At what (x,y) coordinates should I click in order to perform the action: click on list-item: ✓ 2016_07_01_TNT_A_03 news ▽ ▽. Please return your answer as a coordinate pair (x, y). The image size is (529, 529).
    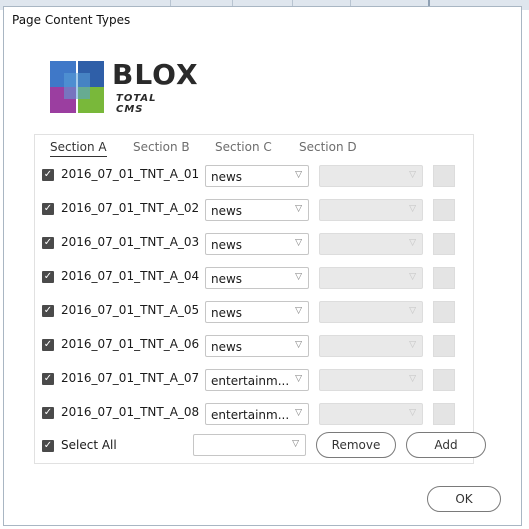
    Looking at the image, I should click on (255, 244).